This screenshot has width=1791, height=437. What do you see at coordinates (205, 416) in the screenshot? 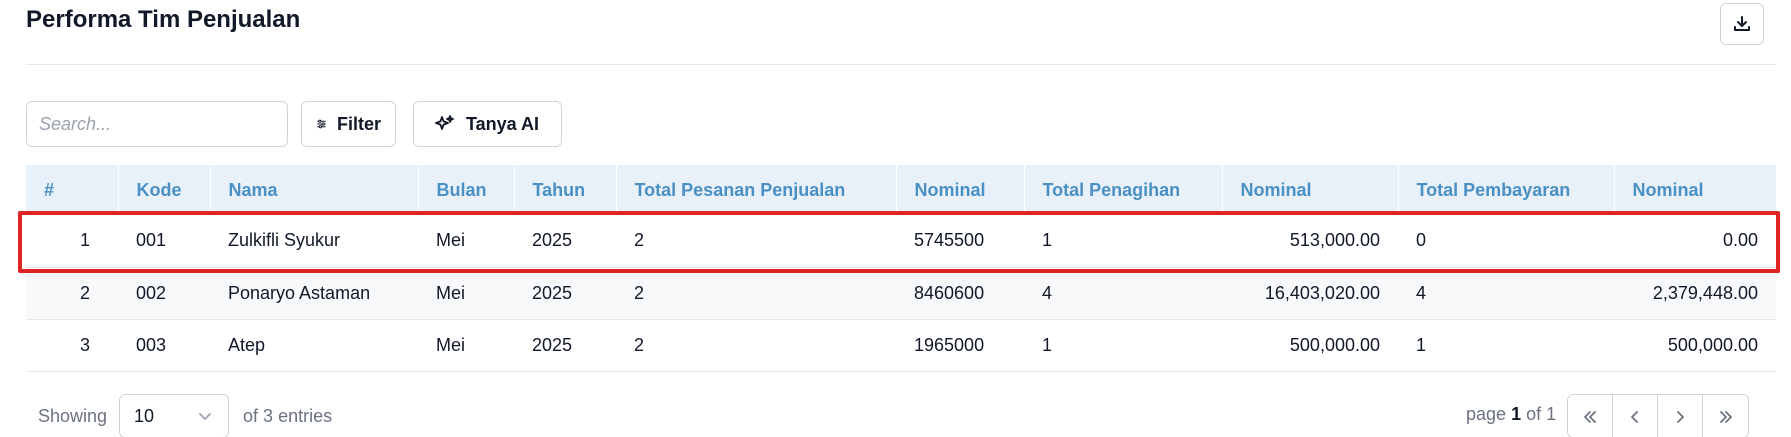
I see `chevron-down-icon` at bounding box center [205, 416].